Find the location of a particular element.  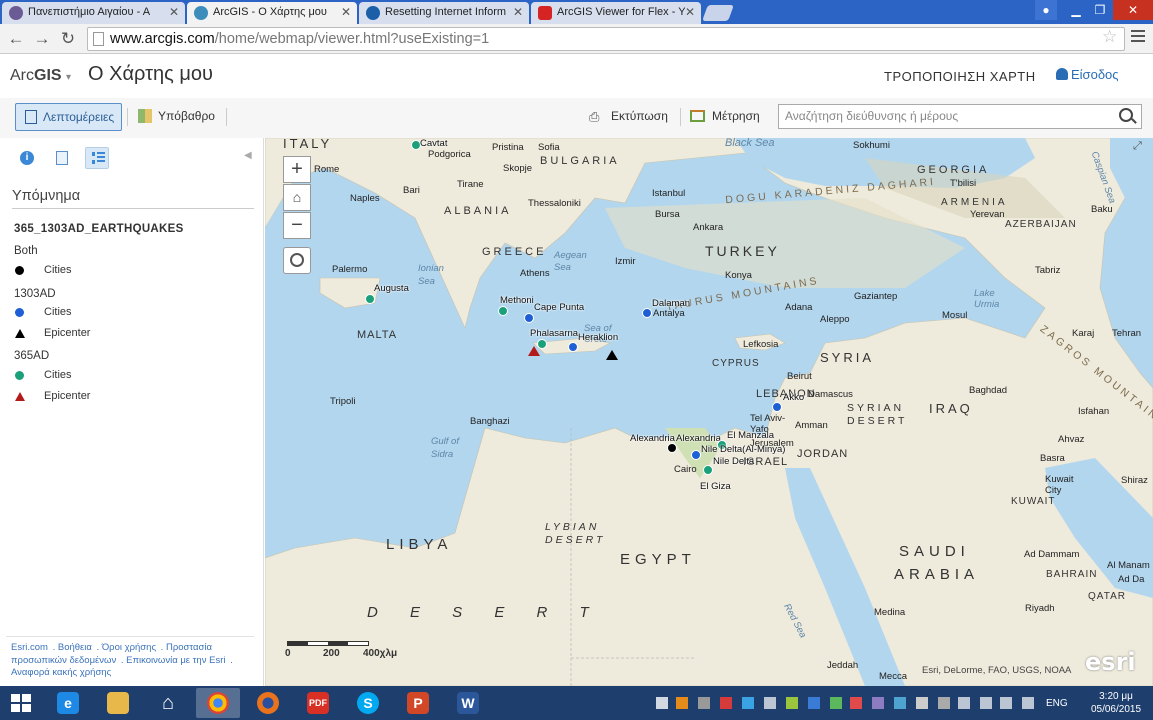

forward-arrow-icon: → is located at coordinates (42, 39).